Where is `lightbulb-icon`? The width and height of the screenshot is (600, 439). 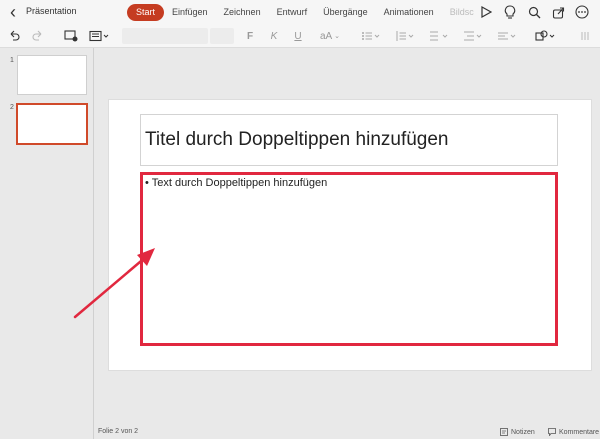 lightbulb-icon is located at coordinates (510, 12).